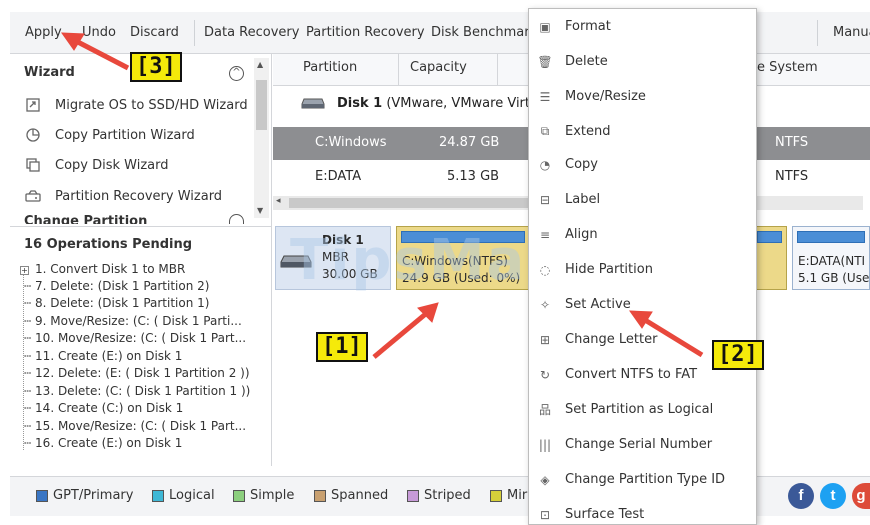  I want to click on callout-1: [1], so click(342, 347).